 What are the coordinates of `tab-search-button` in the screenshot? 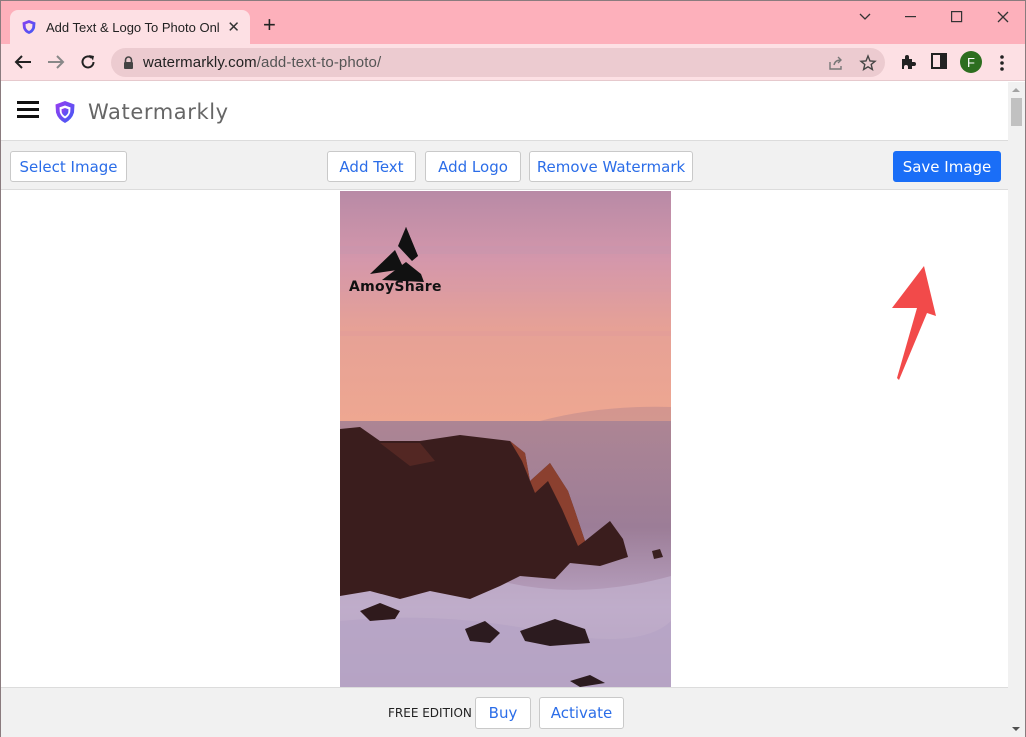 It's located at (865, 17).